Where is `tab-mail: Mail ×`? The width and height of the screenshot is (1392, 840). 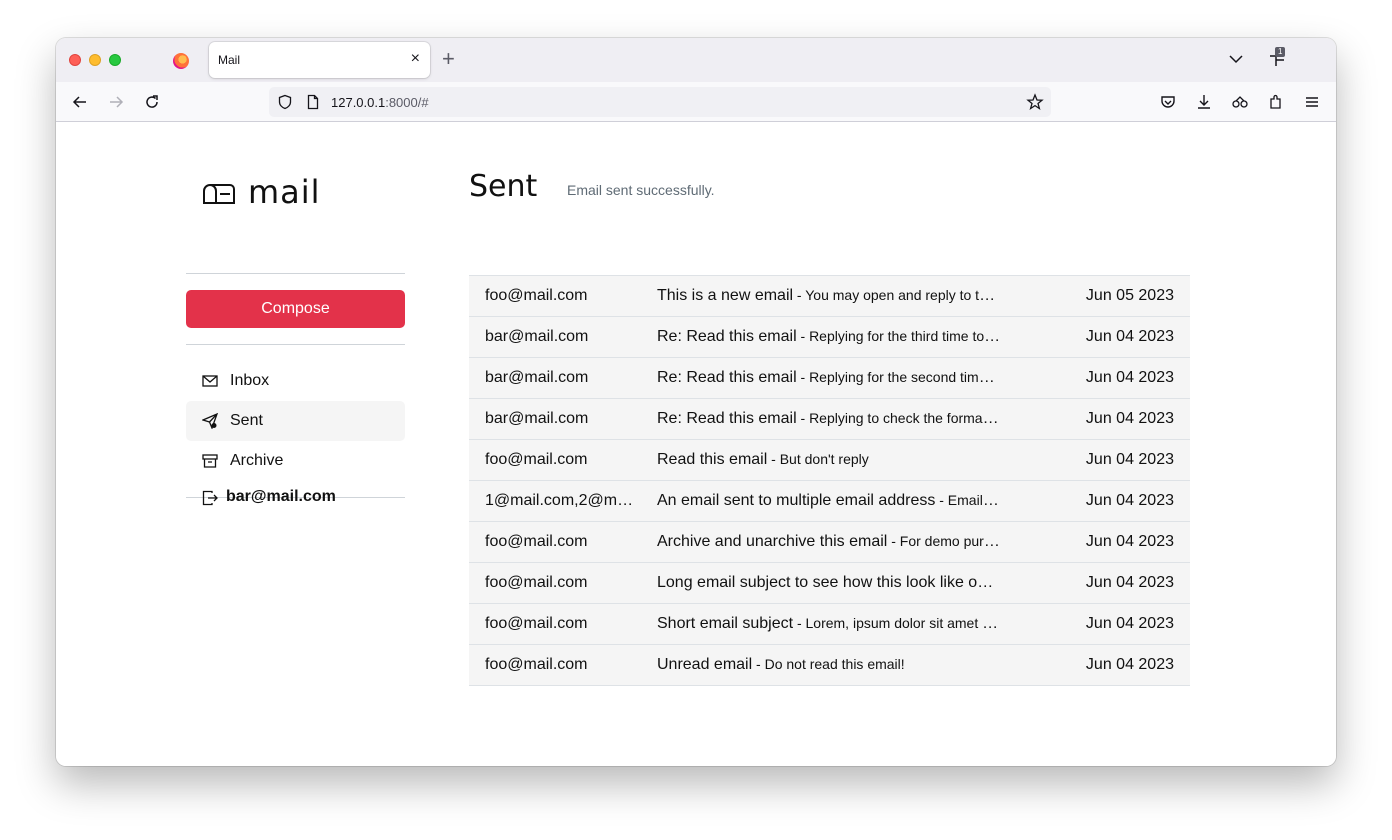 tab-mail: Mail × is located at coordinates (319, 60).